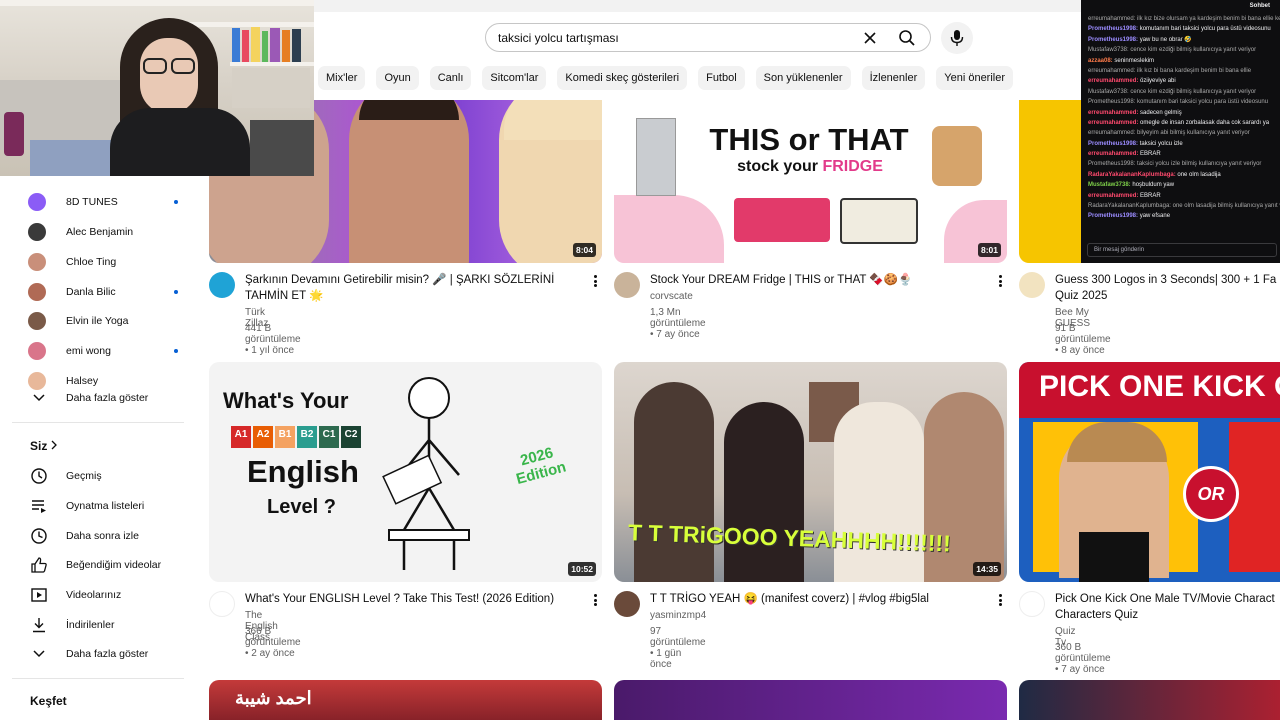 This screenshot has width=1280, height=720. What do you see at coordinates (301, 507) in the screenshot?
I see `thumbnail-text: Level ?` at bounding box center [301, 507].